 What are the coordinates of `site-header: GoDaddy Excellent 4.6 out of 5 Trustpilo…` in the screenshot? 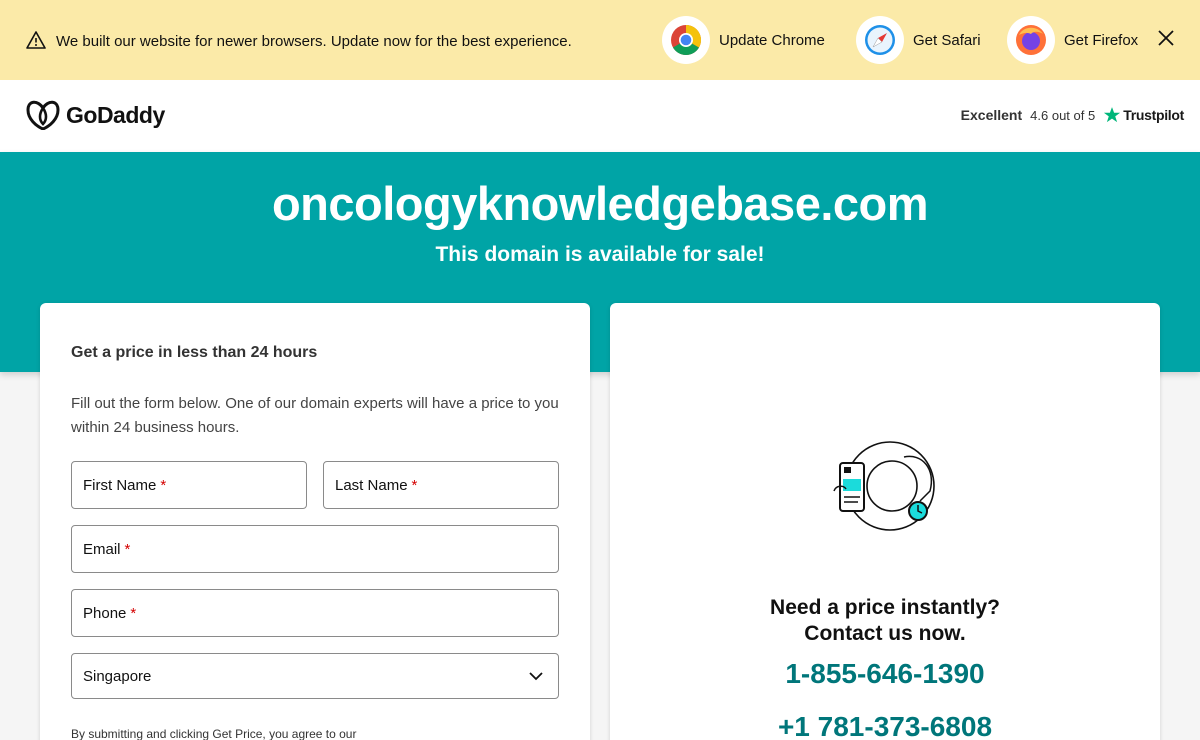 It's located at (600, 116).